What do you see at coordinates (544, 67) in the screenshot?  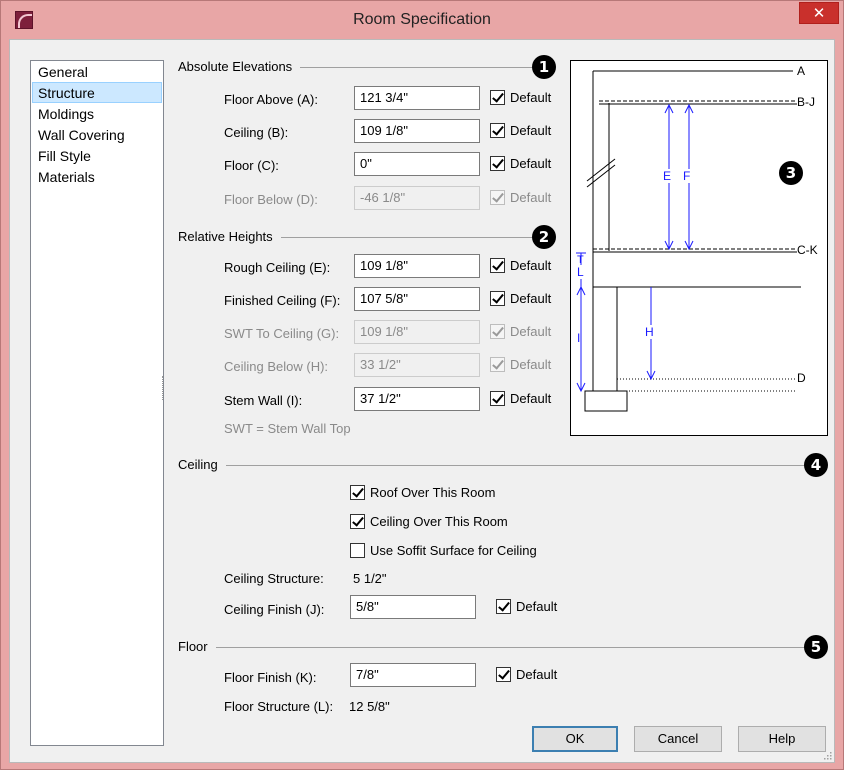 I see `callout-1-badge: 1` at bounding box center [544, 67].